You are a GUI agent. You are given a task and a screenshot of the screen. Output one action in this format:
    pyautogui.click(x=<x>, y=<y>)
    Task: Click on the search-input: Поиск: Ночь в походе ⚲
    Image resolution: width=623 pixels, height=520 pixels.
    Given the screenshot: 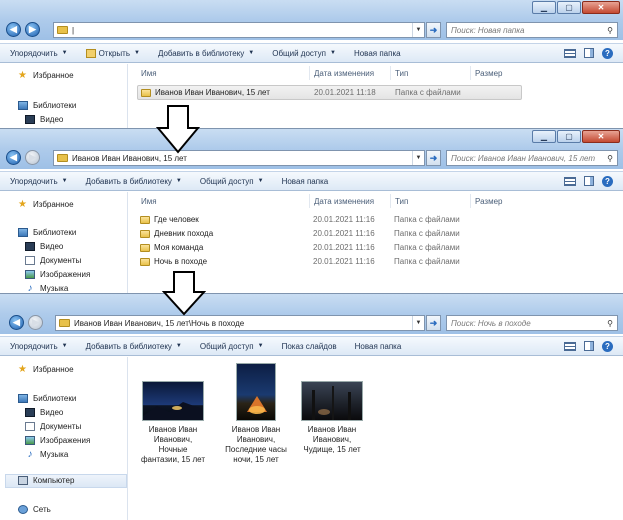 What is the action you would take?
    pyautogui.click(x=532, y=323)
    